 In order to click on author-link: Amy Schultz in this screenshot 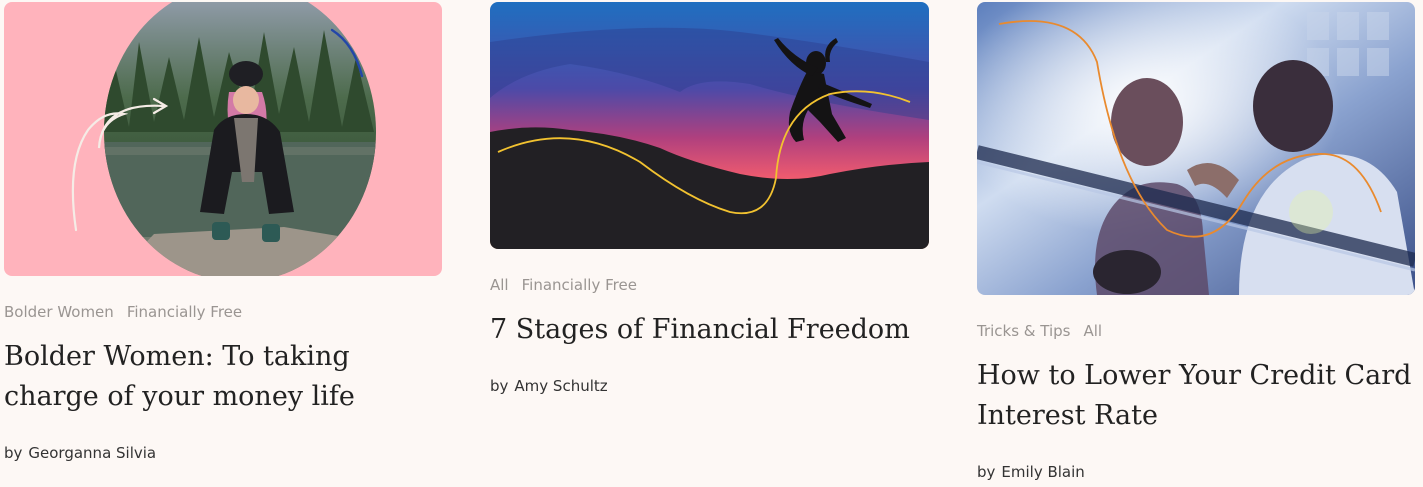, I will do `click(560, 386)`.